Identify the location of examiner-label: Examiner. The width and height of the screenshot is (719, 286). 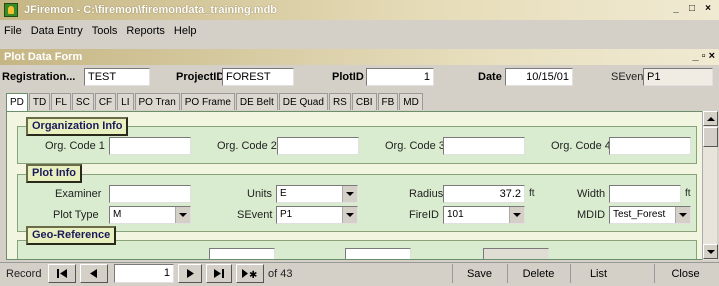
(78, 194).